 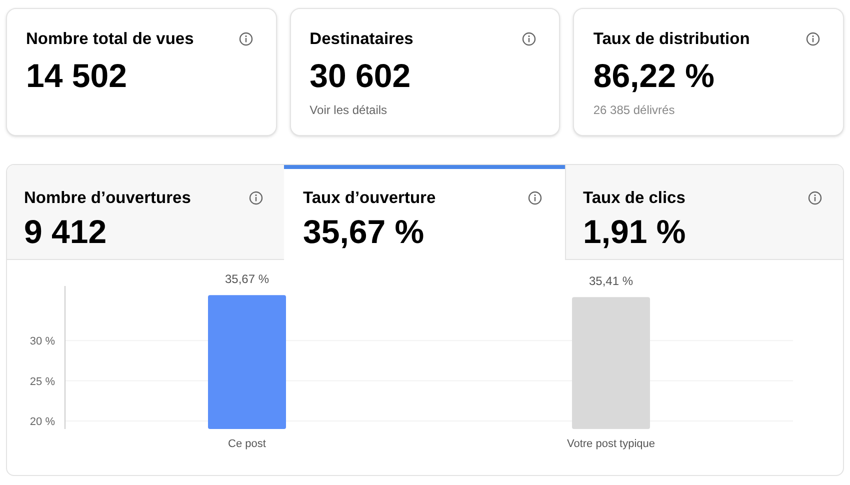 I want to click on x-axis-label: Ce post, so click(x=247, y=444).